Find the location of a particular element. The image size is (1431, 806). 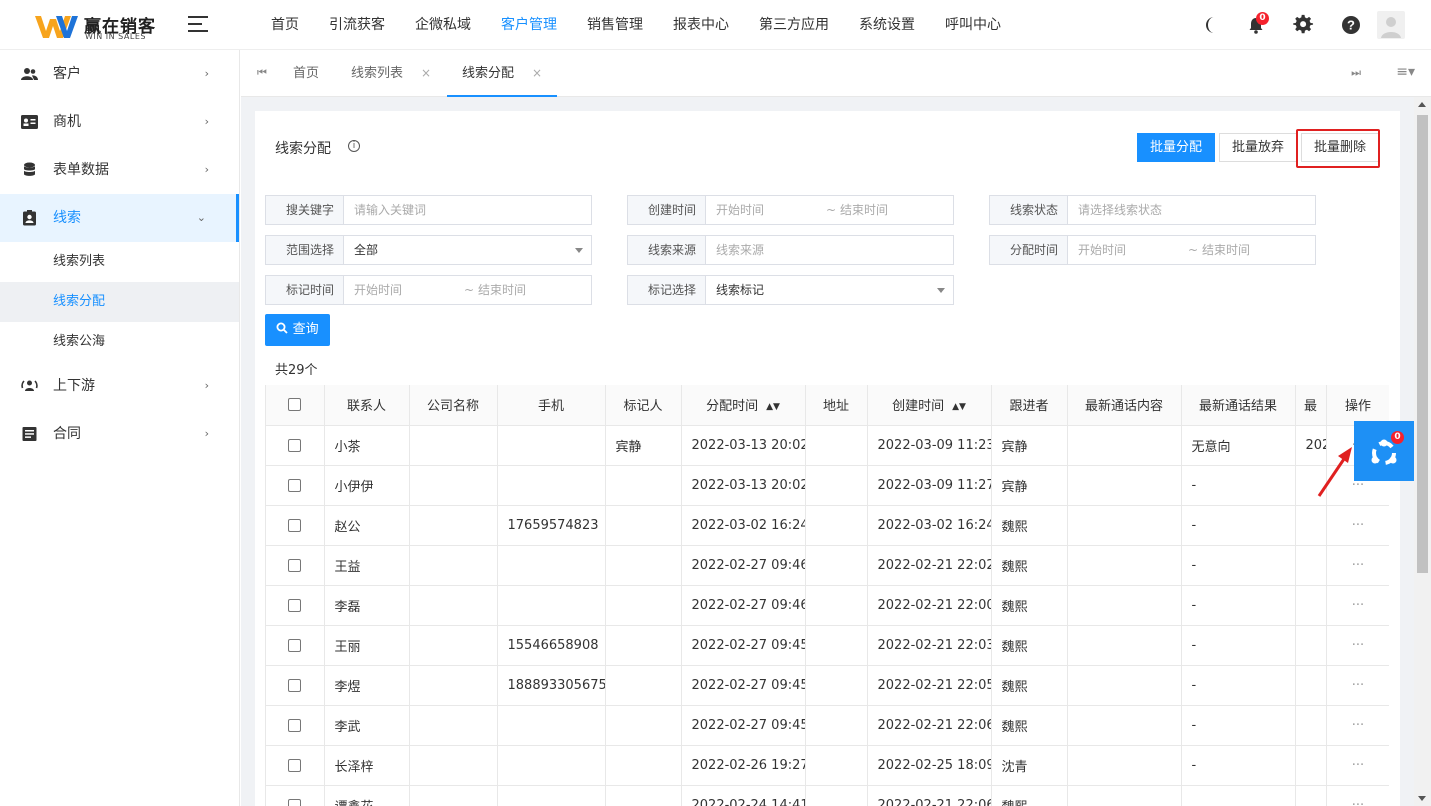

select-all-checkbox is located at coordinates (295, 405).